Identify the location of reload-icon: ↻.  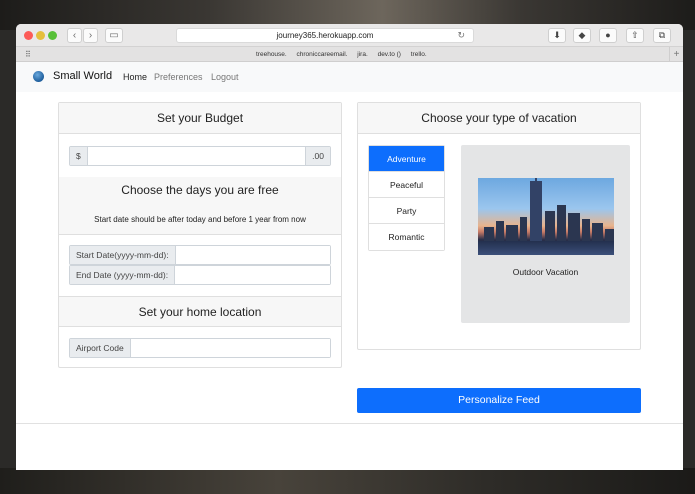
(461, 35).